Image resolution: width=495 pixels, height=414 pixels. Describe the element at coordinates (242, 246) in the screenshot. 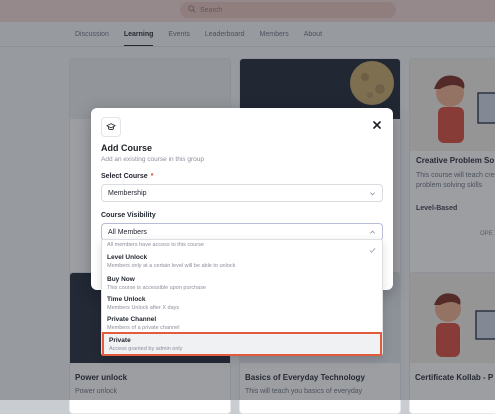

I see `option-all-members: All members have access to this course` at that location.